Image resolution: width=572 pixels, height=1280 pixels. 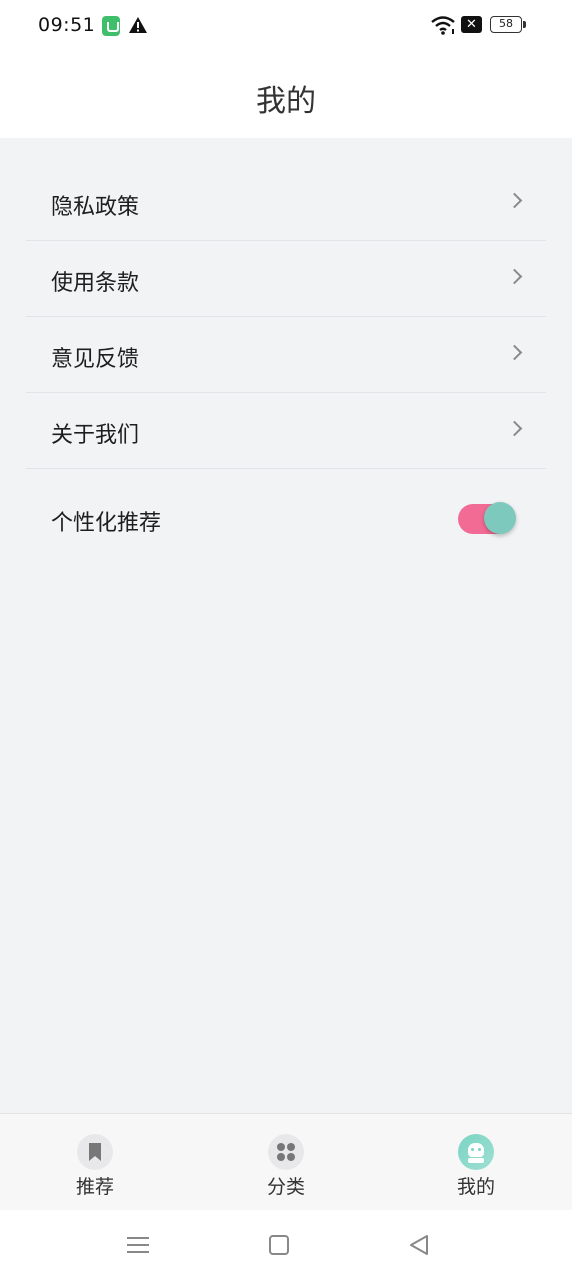 What do you see at coordinates (419, 1245) in the screenshot?
I see `back-icon` at bounding box center [419, 1245].